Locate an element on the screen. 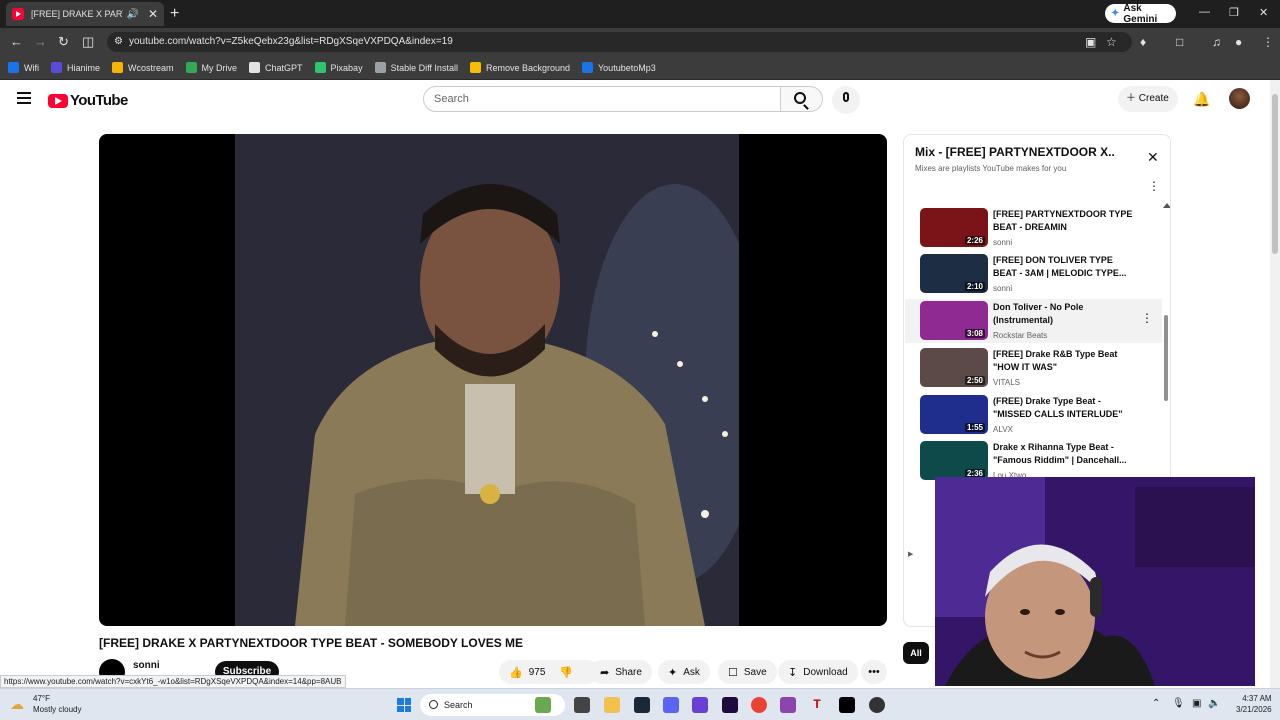  window-close-icon: ✕ is located at coordinates (1263, 12).